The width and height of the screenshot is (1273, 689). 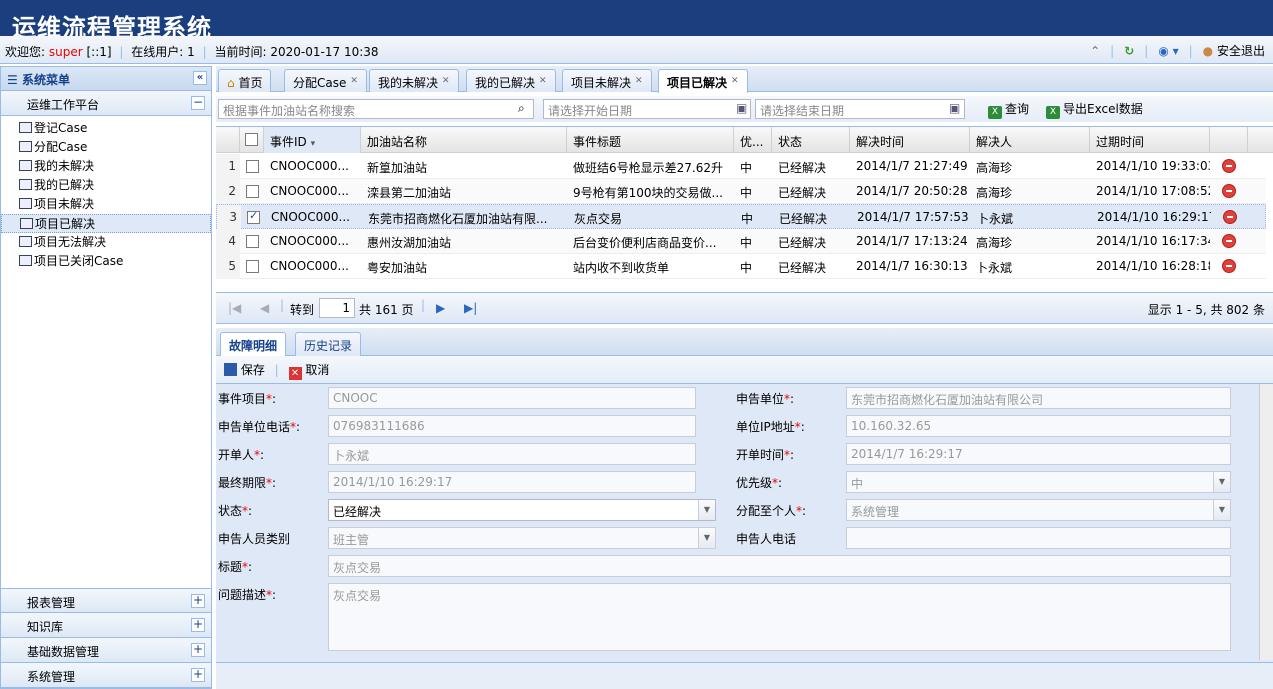 What do you see at coordinates (1094, 109) in the screenshot?
I see `export-excel-button: X 导出Excel数据` at bounding box center [1094, 109].